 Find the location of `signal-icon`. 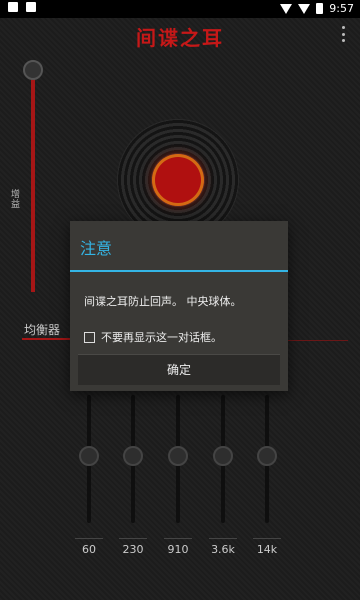

signal-icon is located at coordinates (304, 8).